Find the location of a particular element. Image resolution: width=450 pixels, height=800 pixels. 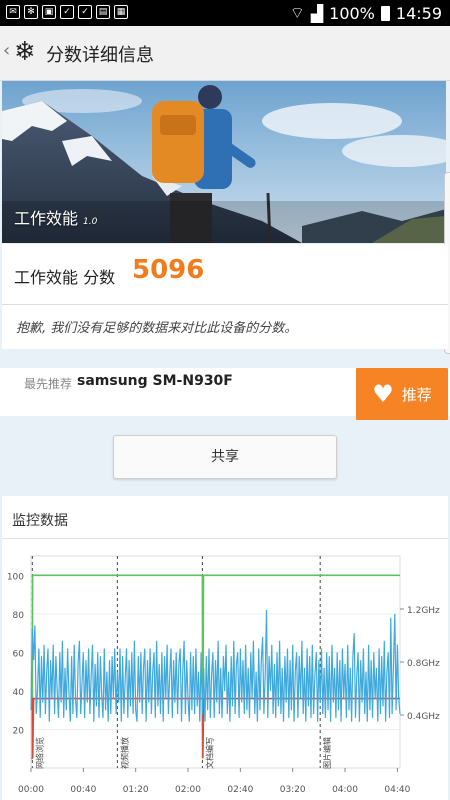

y-left-tick-label: 20 is located at coordinates (19, 731).